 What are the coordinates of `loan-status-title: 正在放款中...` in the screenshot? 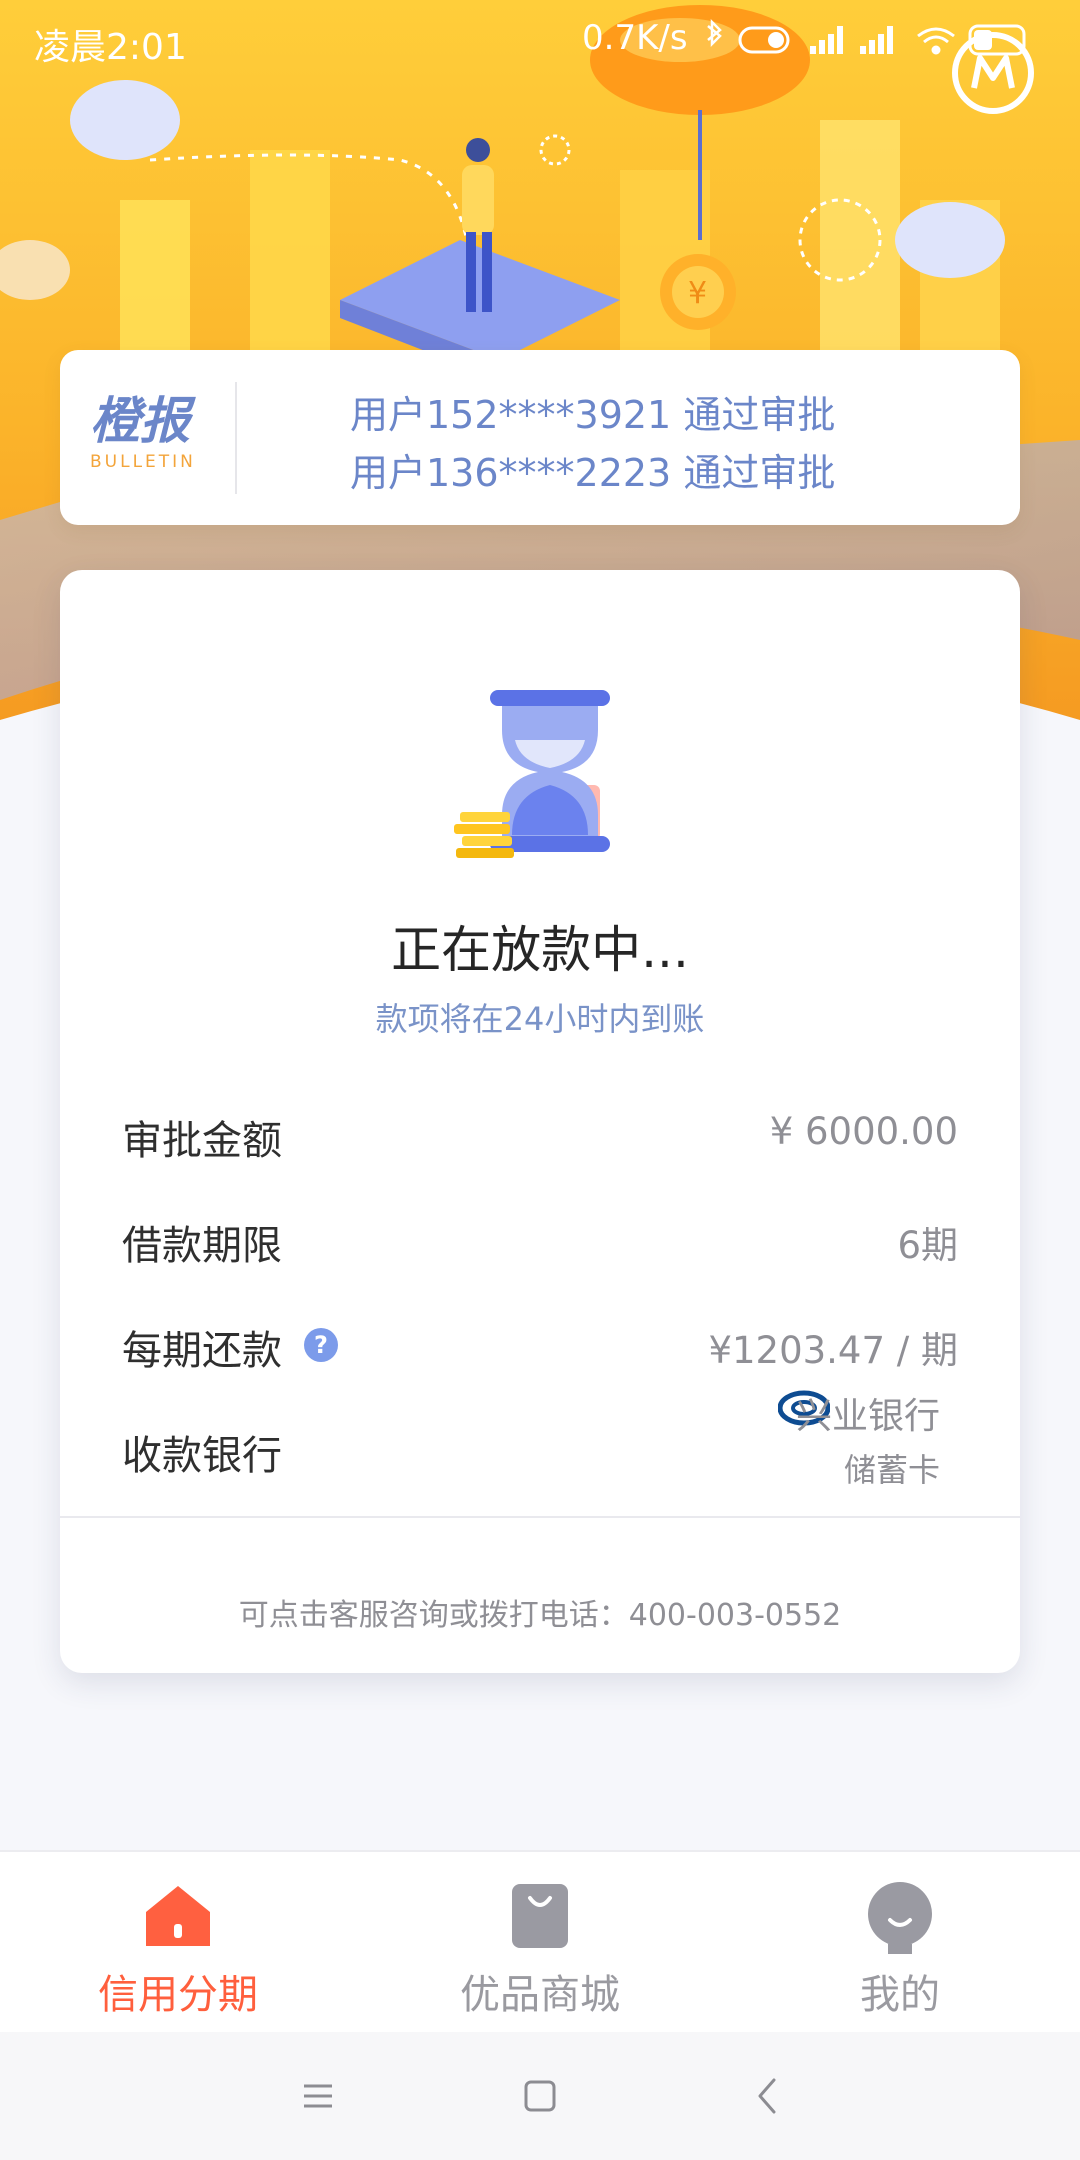 It's located at (540, 950).